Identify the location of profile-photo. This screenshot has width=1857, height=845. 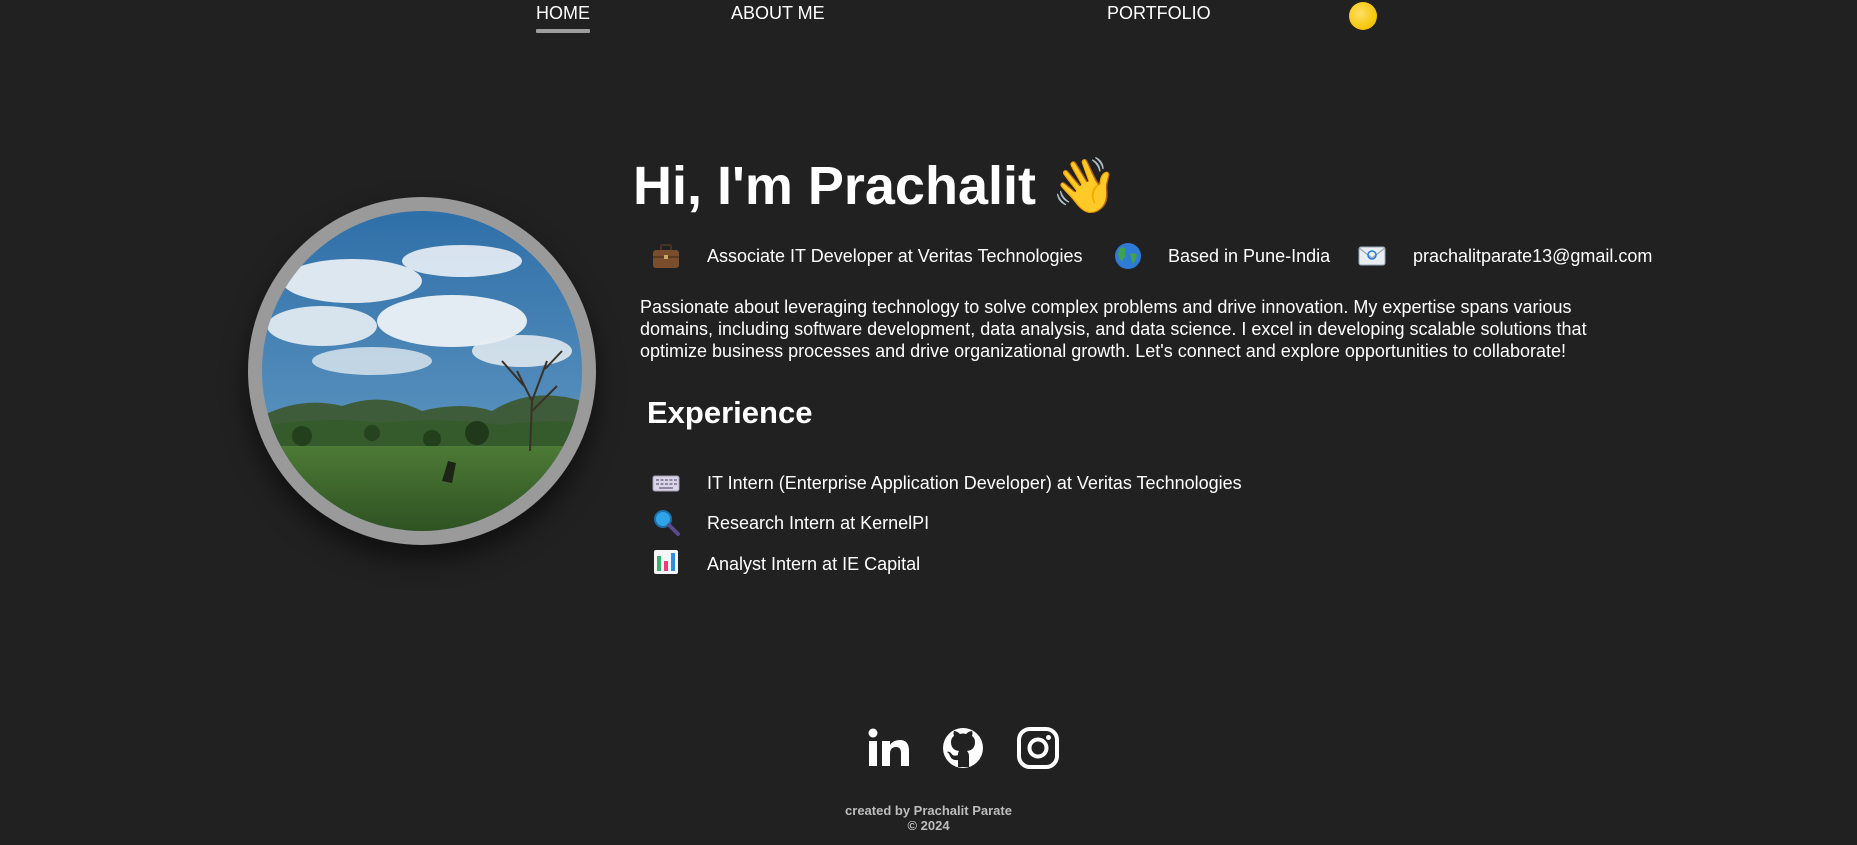
(422, 371).